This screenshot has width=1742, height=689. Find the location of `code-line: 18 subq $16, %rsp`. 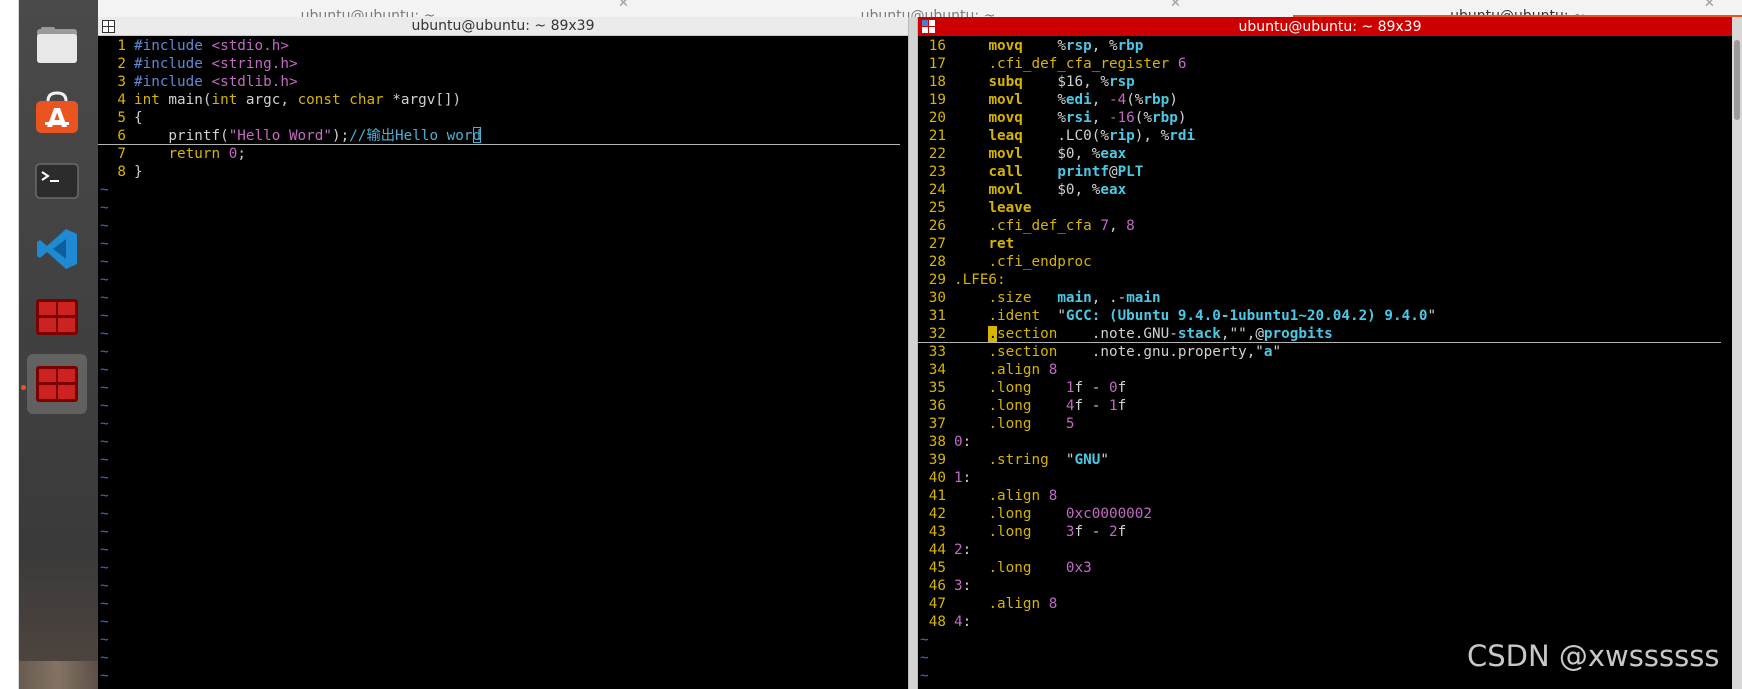

code-line: 18 subq $16, %rsp is located at coordinates (1330, 82).